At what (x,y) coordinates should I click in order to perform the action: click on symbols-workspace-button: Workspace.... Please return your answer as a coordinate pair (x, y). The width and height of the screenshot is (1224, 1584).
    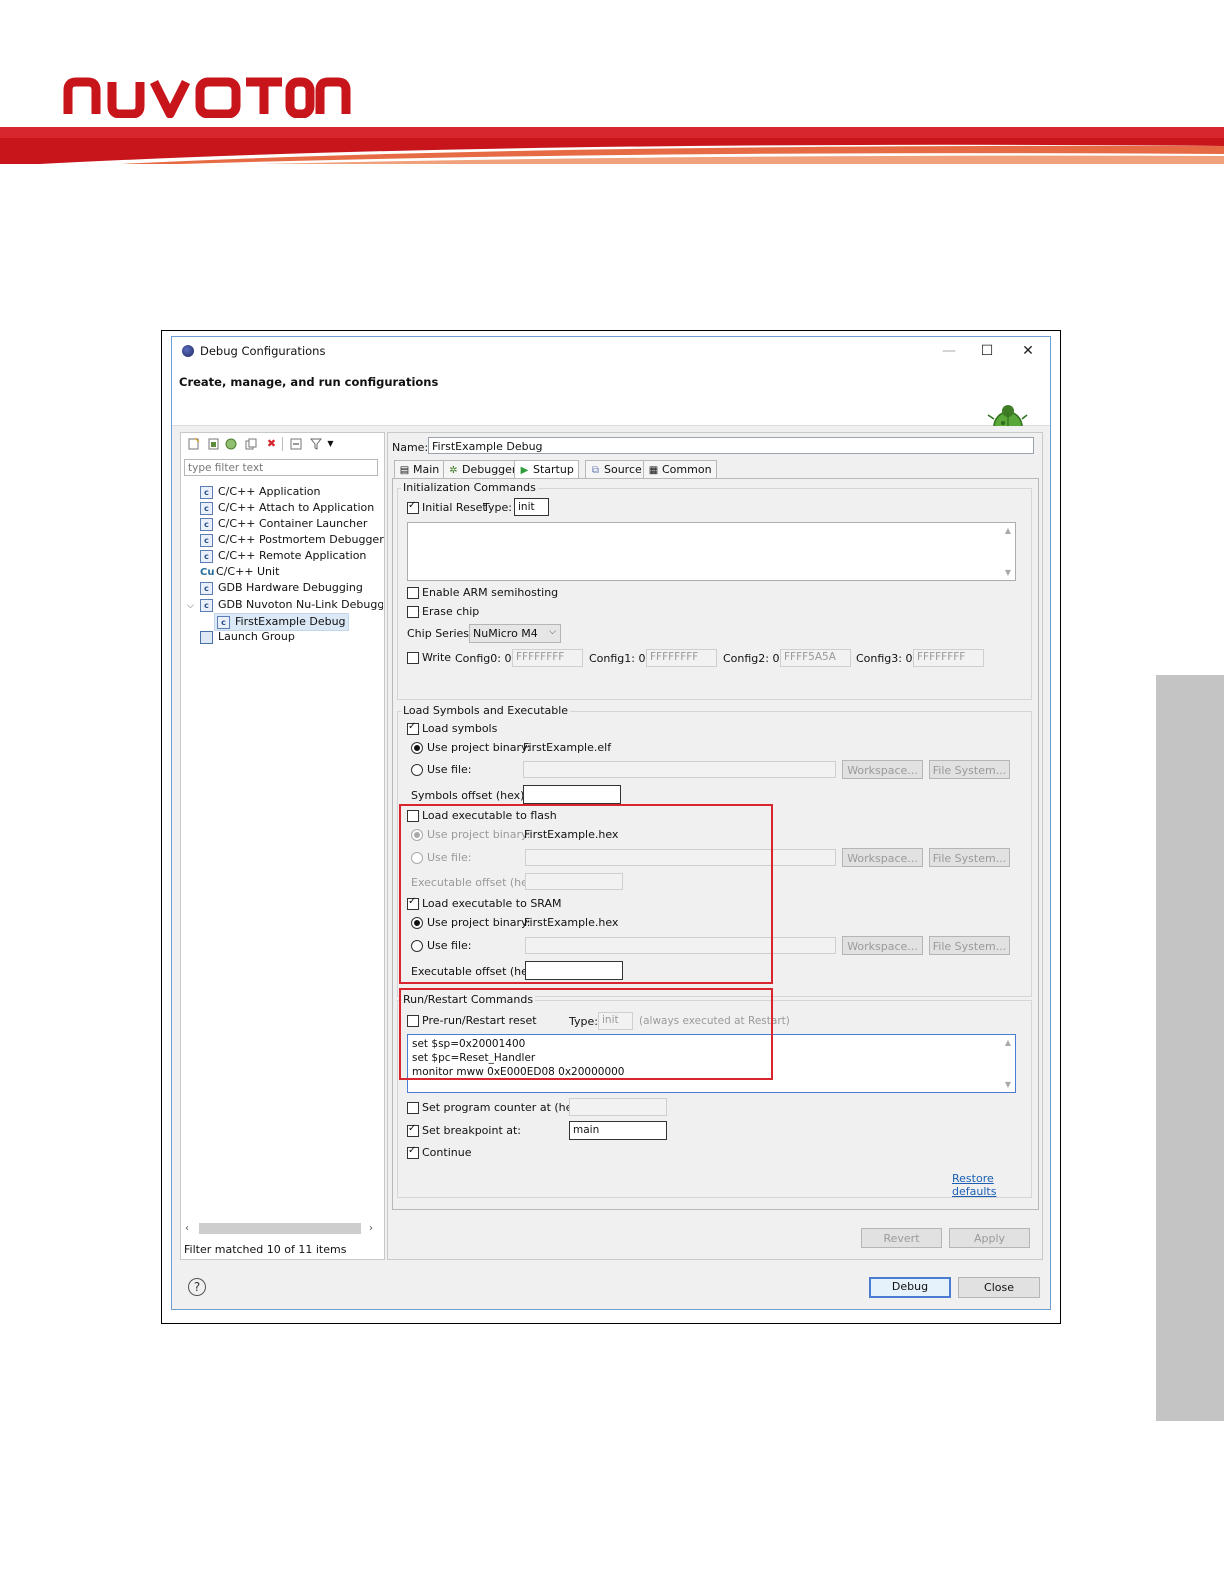
    Looking at the image, I should click on (882, 769).